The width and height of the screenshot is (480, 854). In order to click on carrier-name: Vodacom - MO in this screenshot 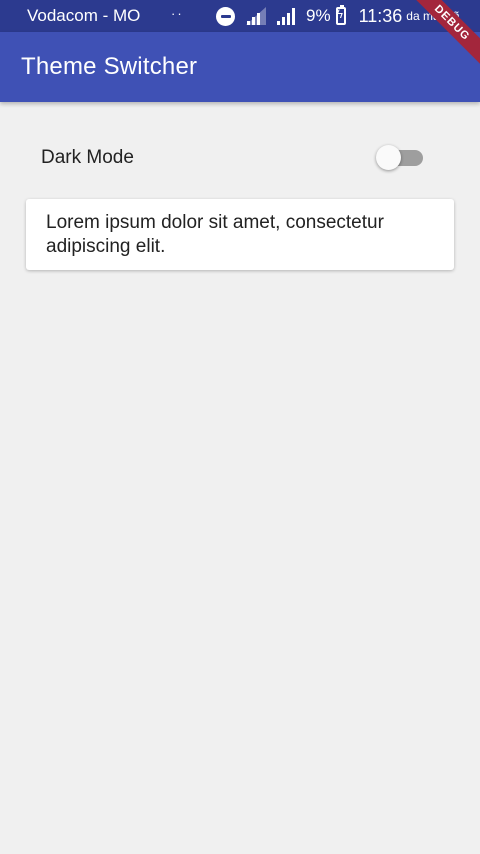, I will do `click(84, 15)`.